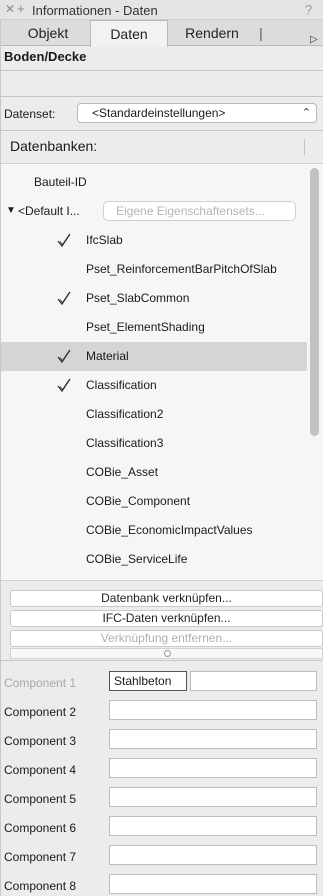 The height and width of the screenshot is (896, 323). Describe the element at coordinates (306, 113) in the screenshot. I see `updown-chevron-icon: ⌃` at that location.